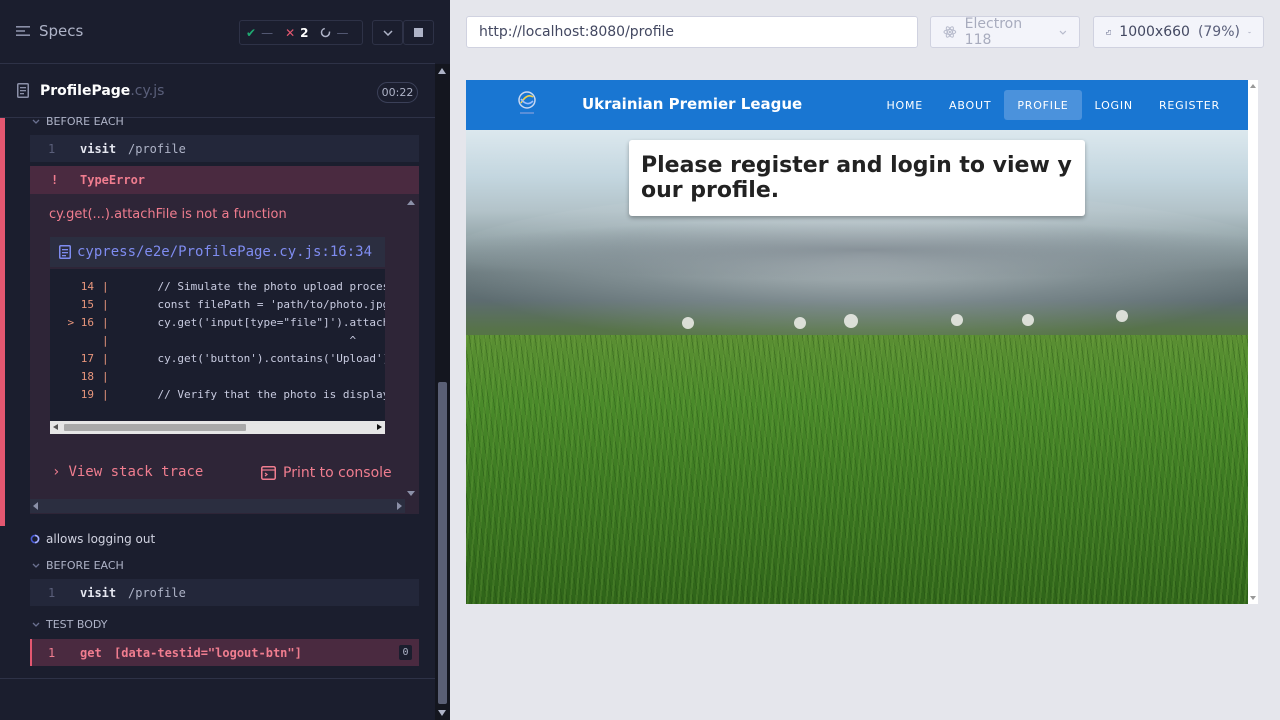  Describe the element at coordinates (857, 250) in the screenshot. I see `stadium-roof` at that location.